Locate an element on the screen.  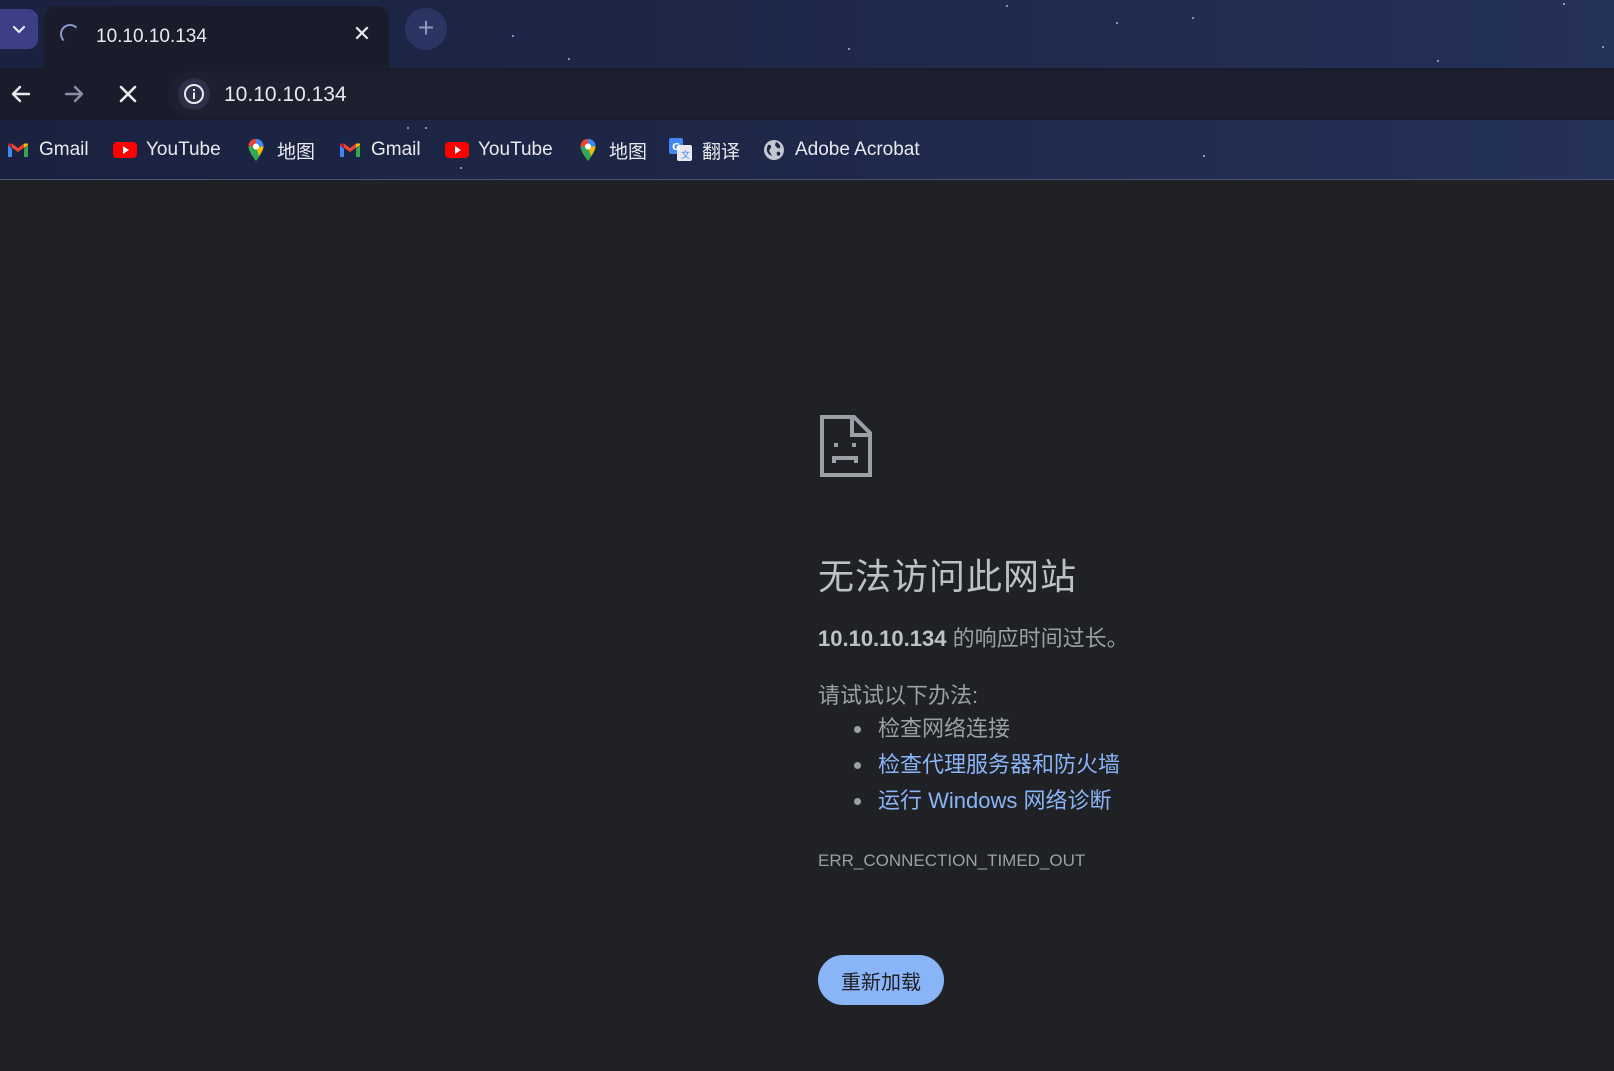
tab-close-button: ✕ is located at coordinates (362, 34).